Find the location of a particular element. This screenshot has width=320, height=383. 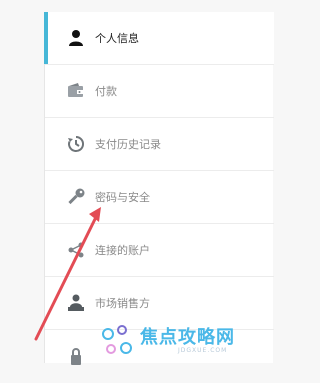

menu-item-payment-history: 支付历史记录 is located at coordinates (159, 144).